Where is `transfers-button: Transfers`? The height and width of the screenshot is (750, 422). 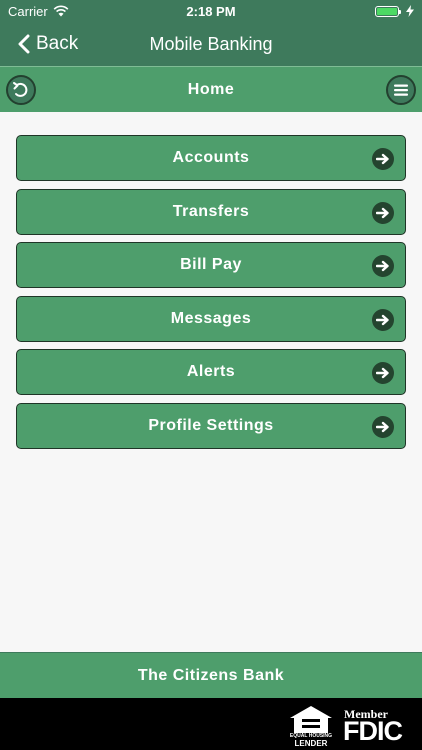
transfers-button: Transfers is located at coordinates (211, 211).